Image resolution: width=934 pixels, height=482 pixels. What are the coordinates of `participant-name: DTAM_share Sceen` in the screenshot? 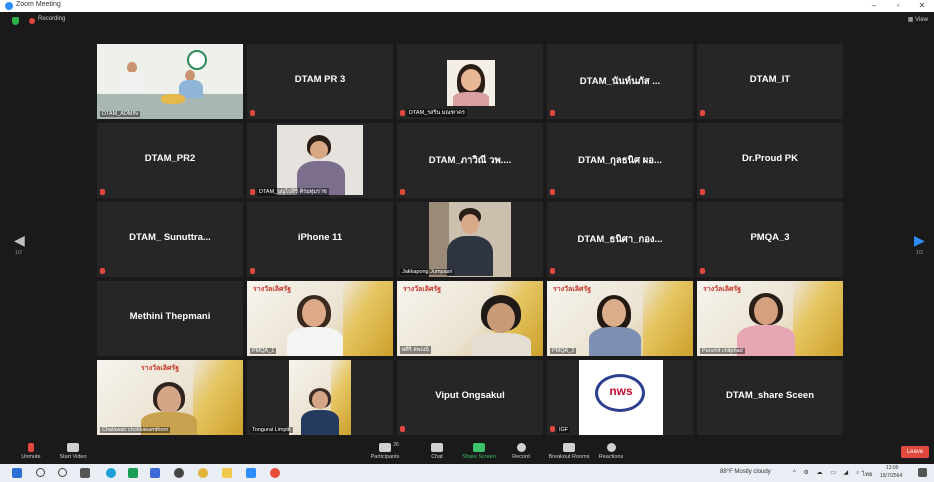 It's located at (770, 395).